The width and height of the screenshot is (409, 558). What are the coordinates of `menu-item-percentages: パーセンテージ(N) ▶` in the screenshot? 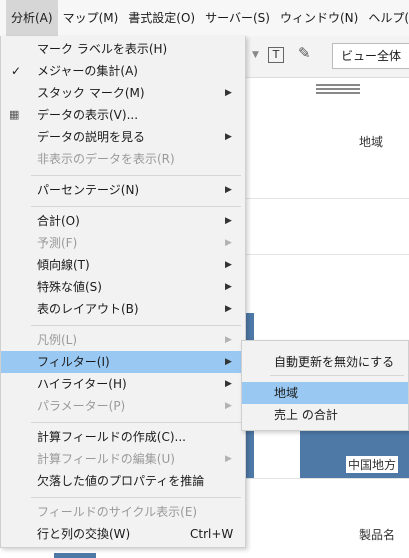 It's located at (123, 190).